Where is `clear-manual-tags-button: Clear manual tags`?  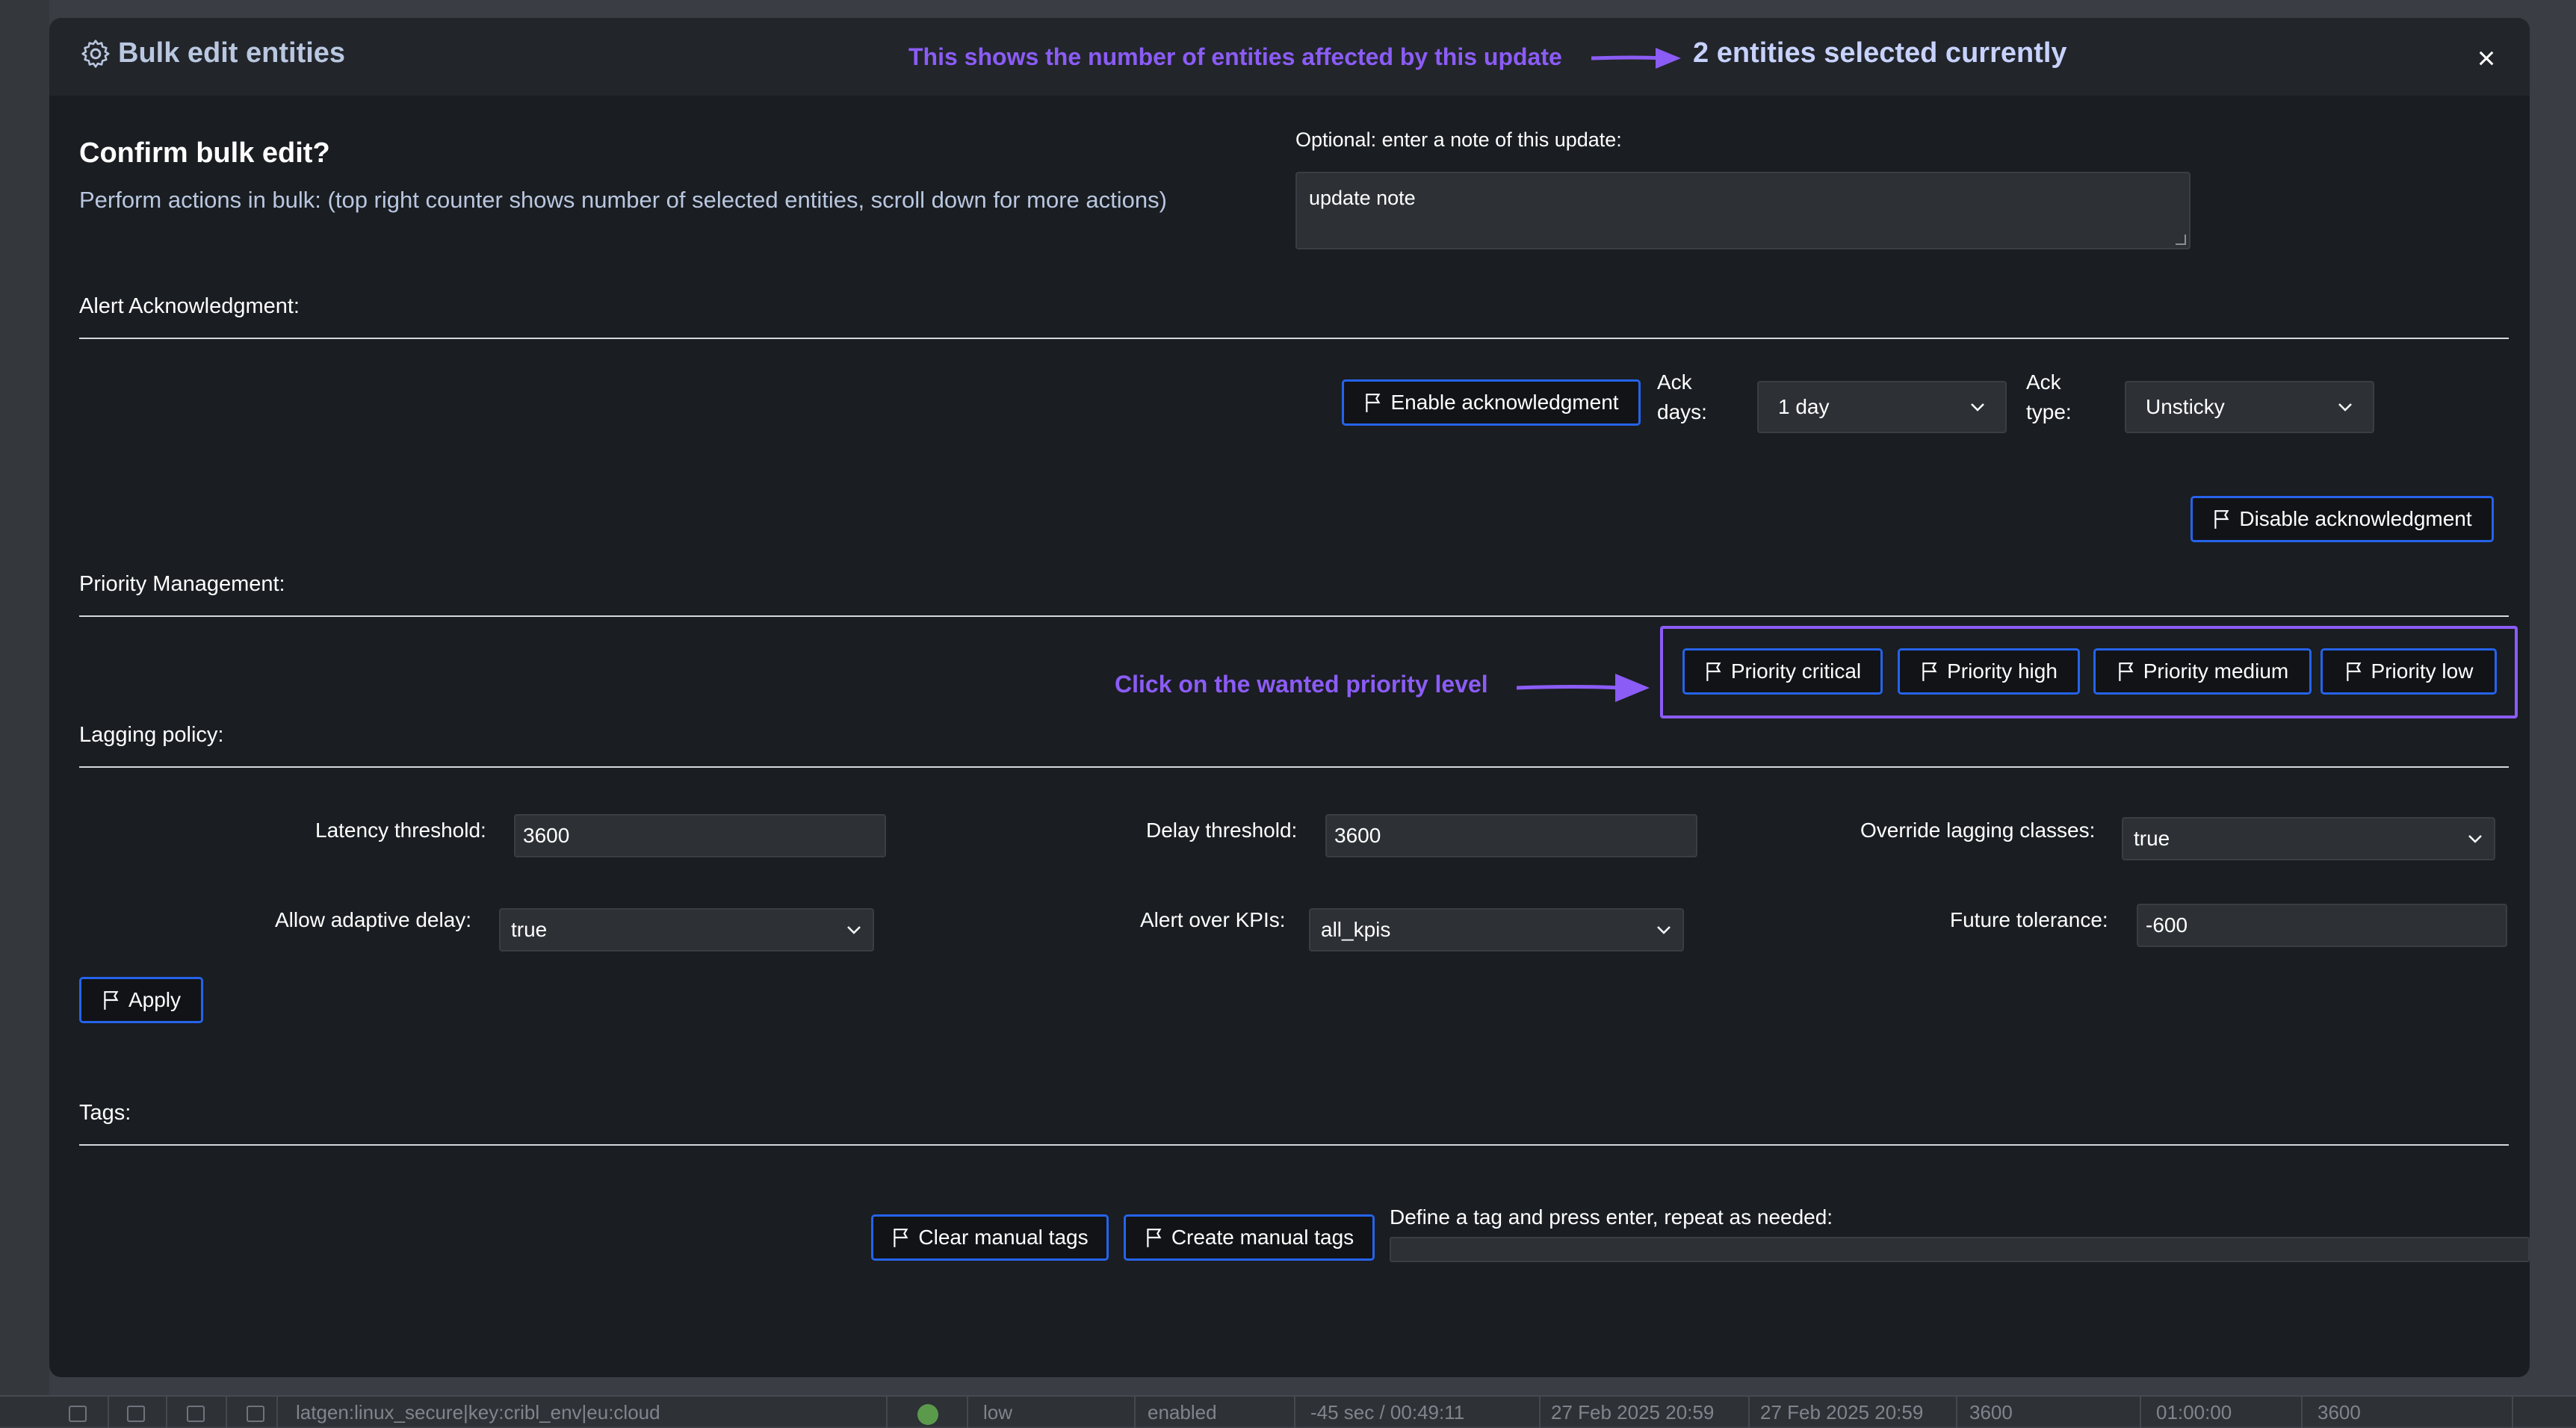 clear-manual-tags-button: Clear manual tags is located at coordinates (990, 1237).